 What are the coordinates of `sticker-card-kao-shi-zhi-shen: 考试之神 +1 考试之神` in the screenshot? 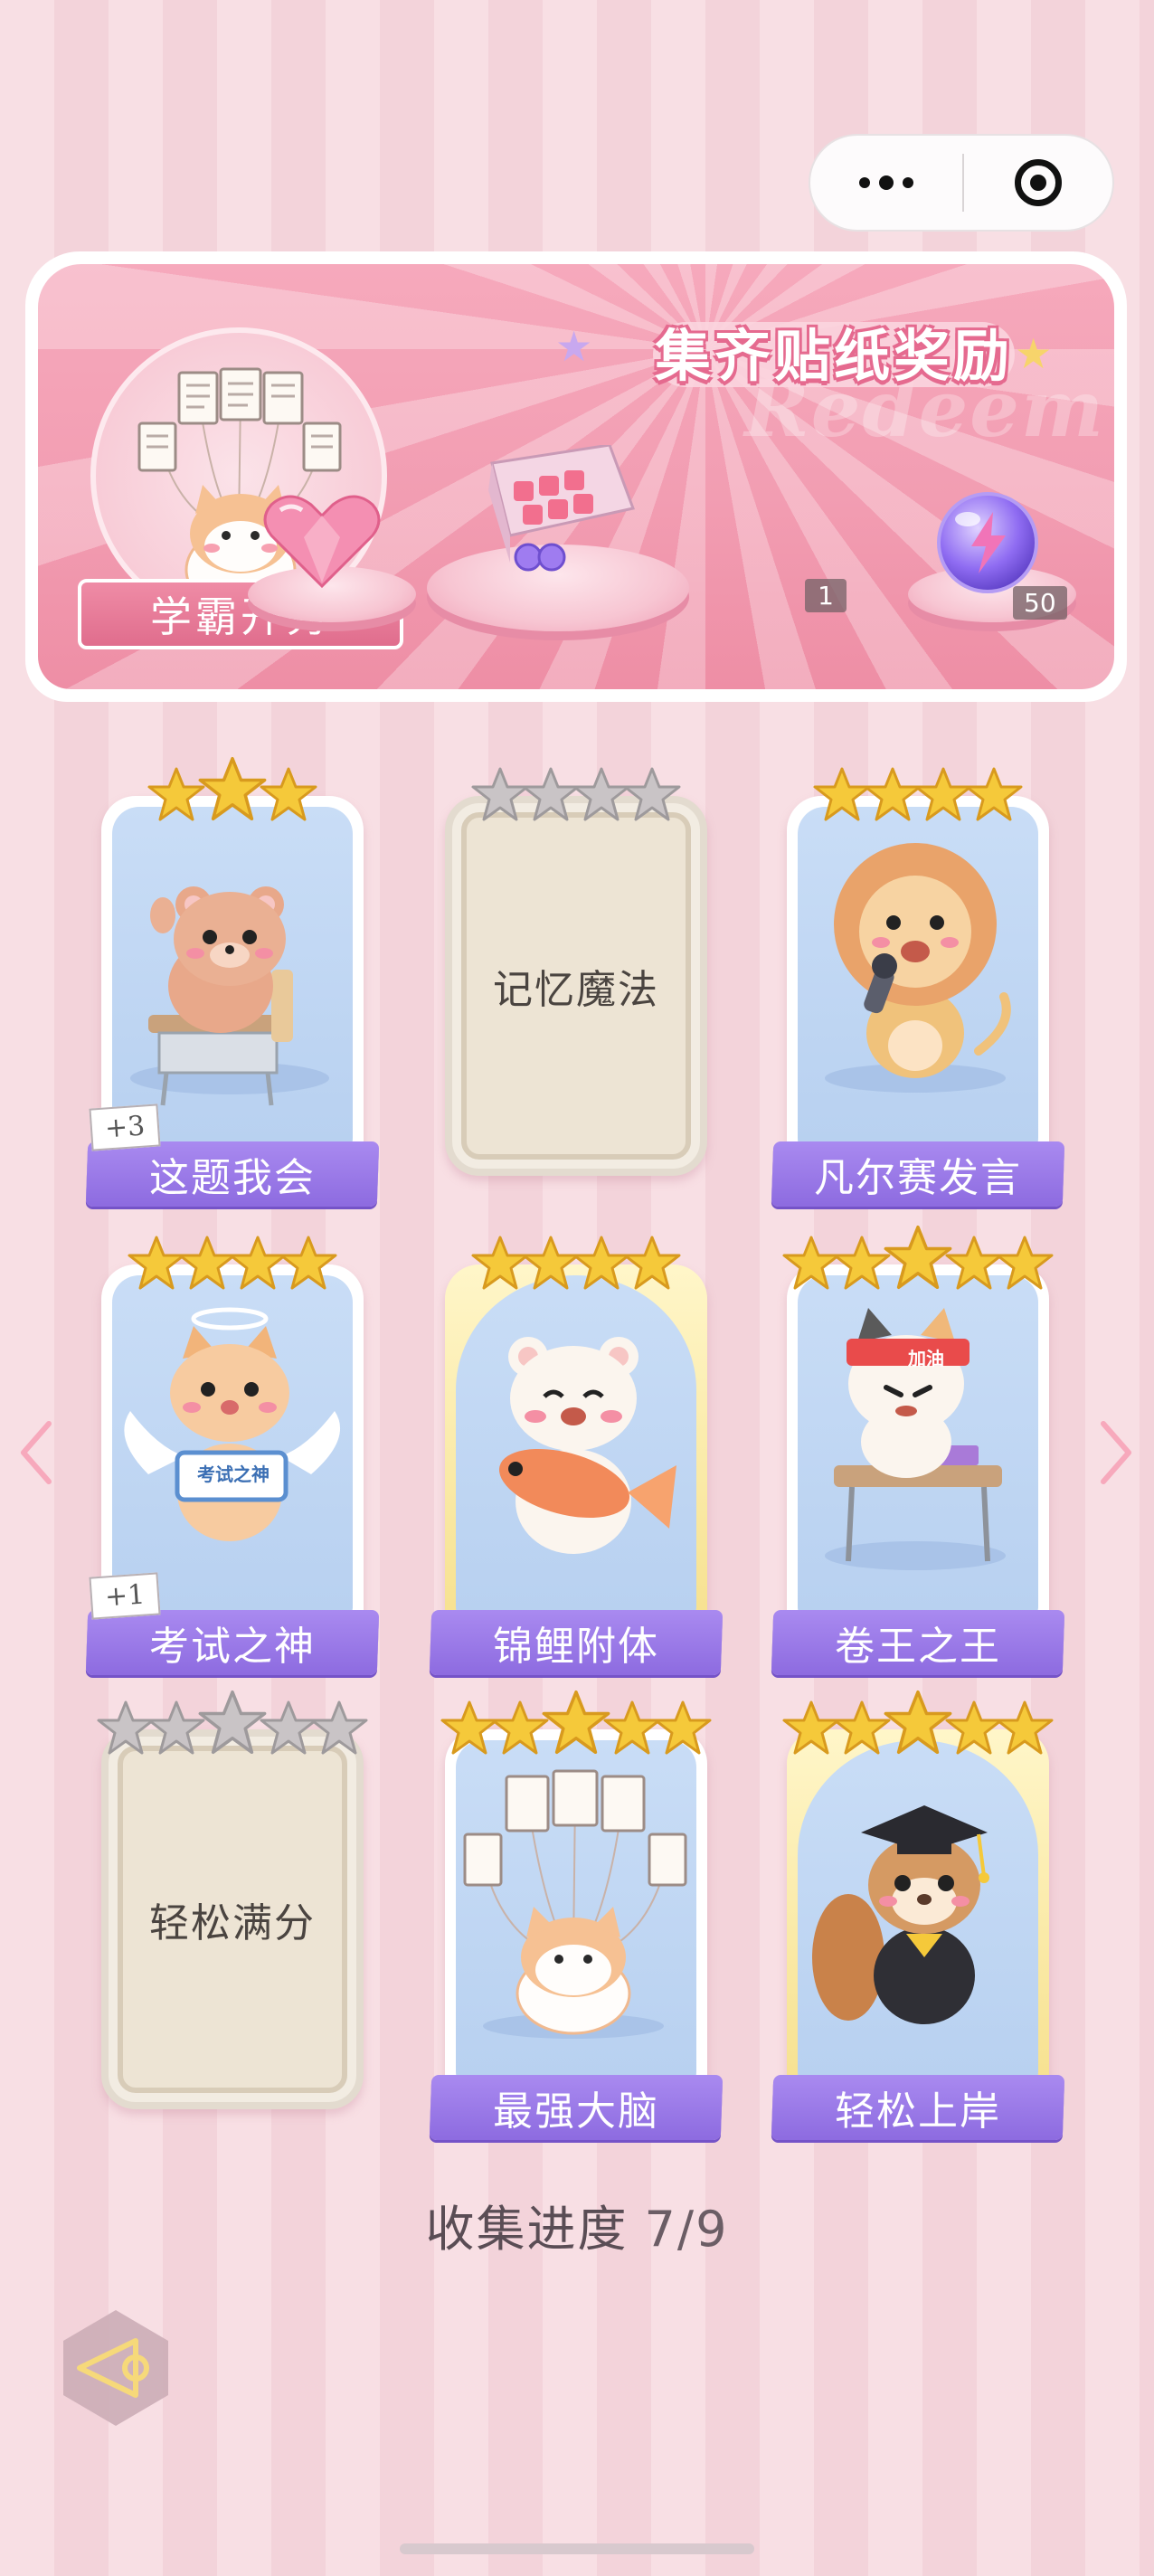 It's located at (232, 1458).